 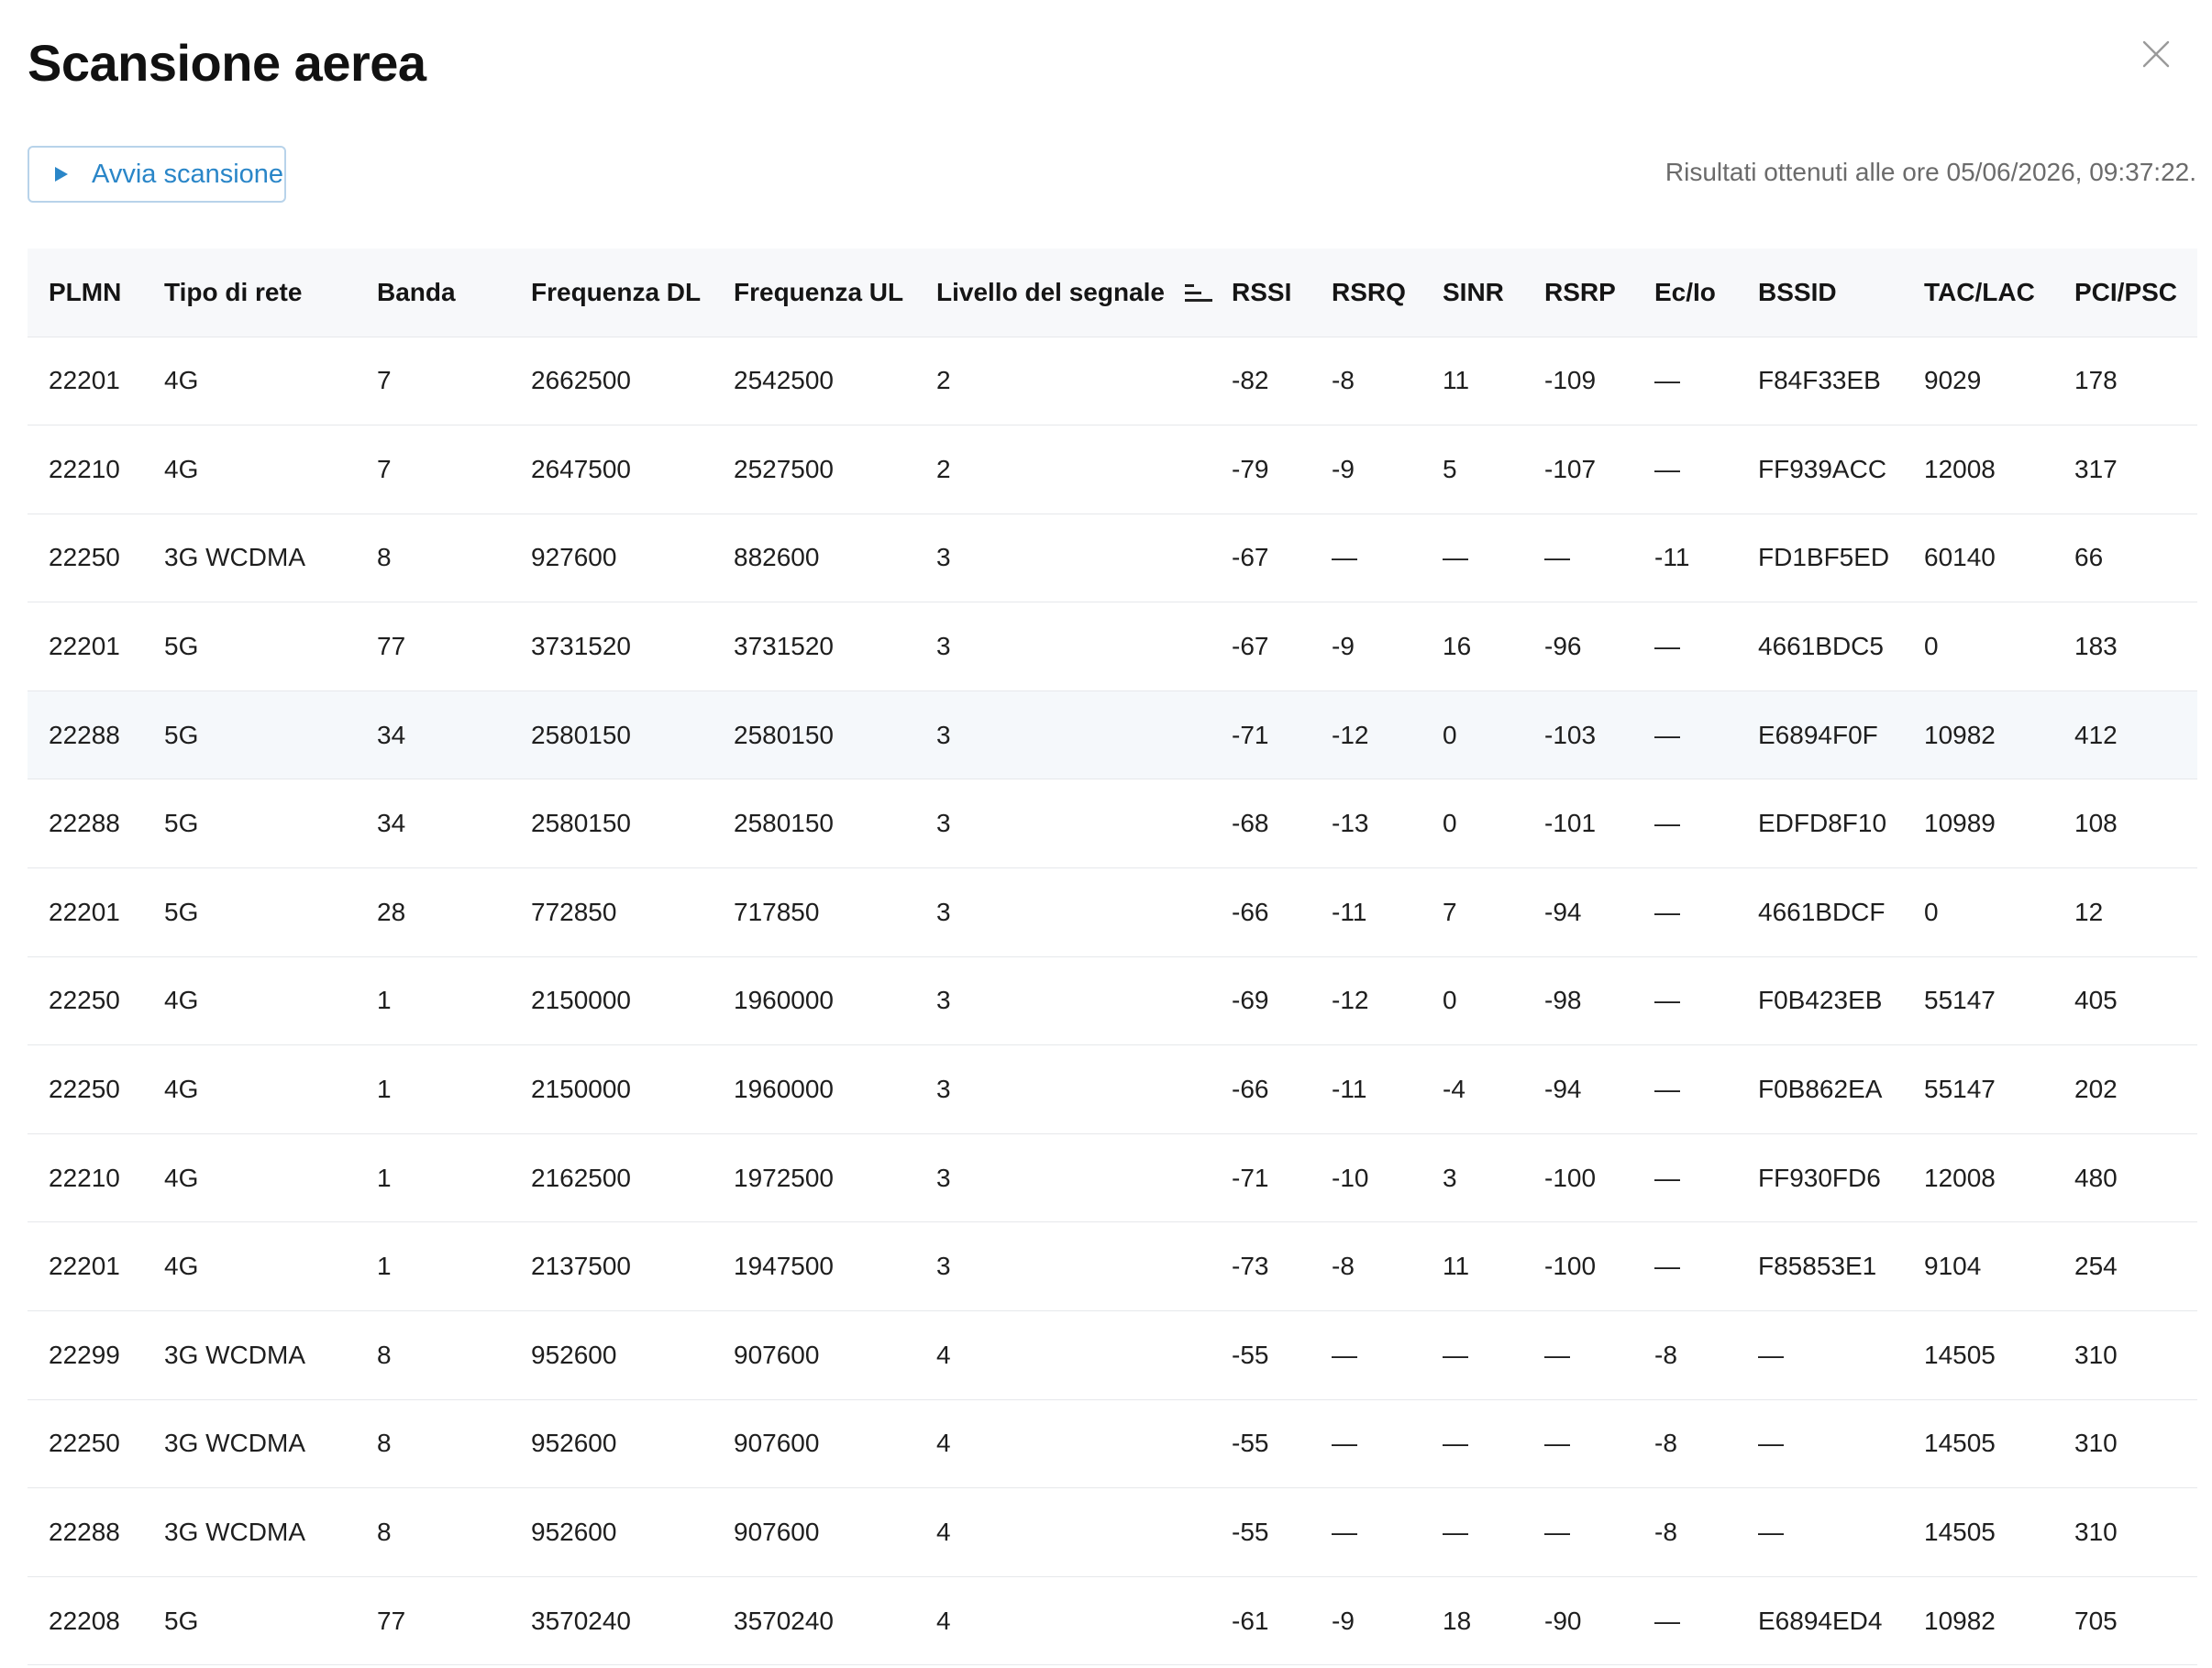 I want to click on column-header-rsrp: RSRP, so click(x=1578, y=293).